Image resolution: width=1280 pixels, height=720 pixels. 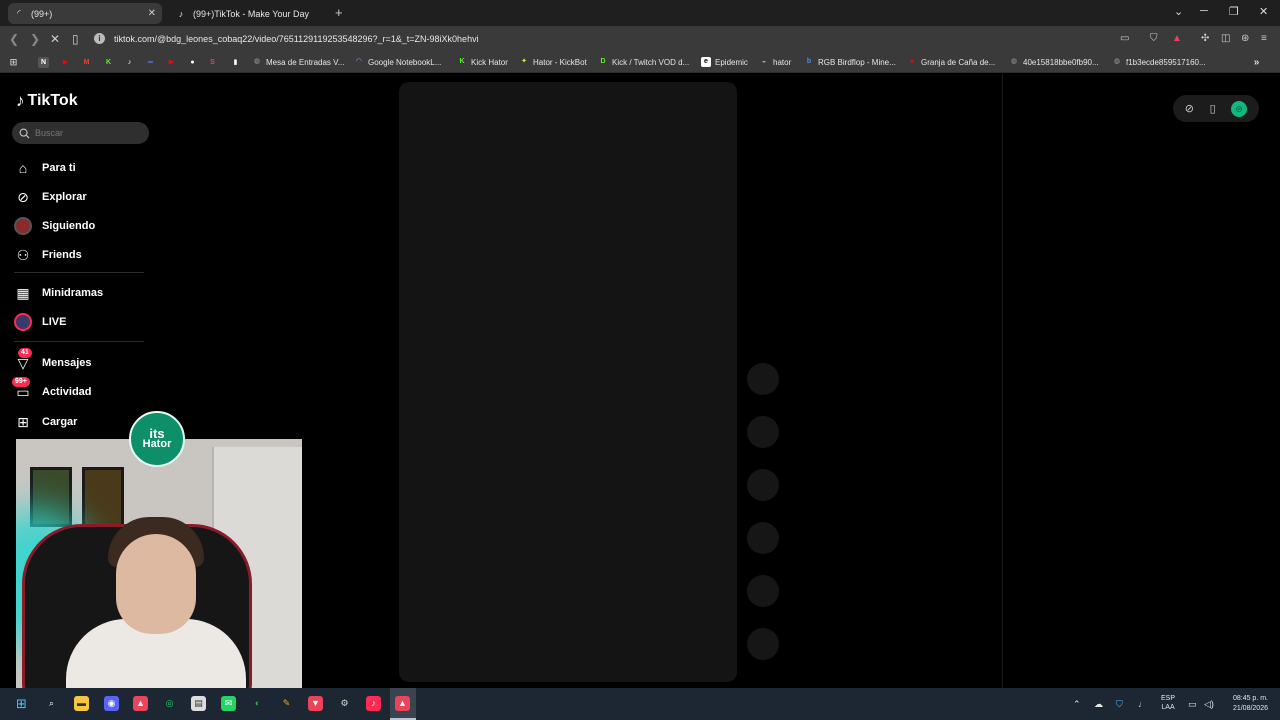 I want to click on mic-icon: ♩, so click(x=1142, y=704).